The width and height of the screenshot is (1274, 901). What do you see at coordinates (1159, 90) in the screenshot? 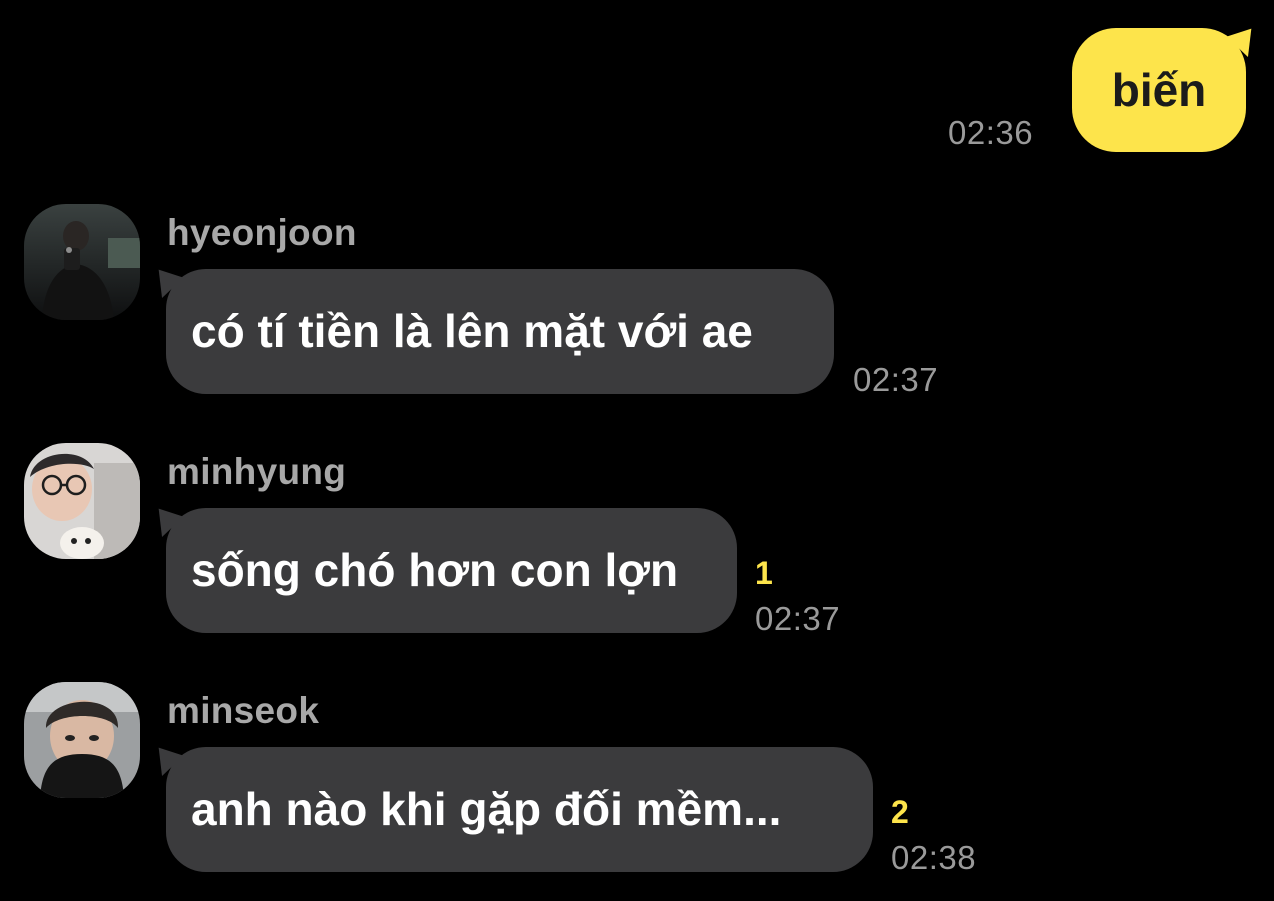
I see `message-text: biến` at bounding box center [1159, 90].